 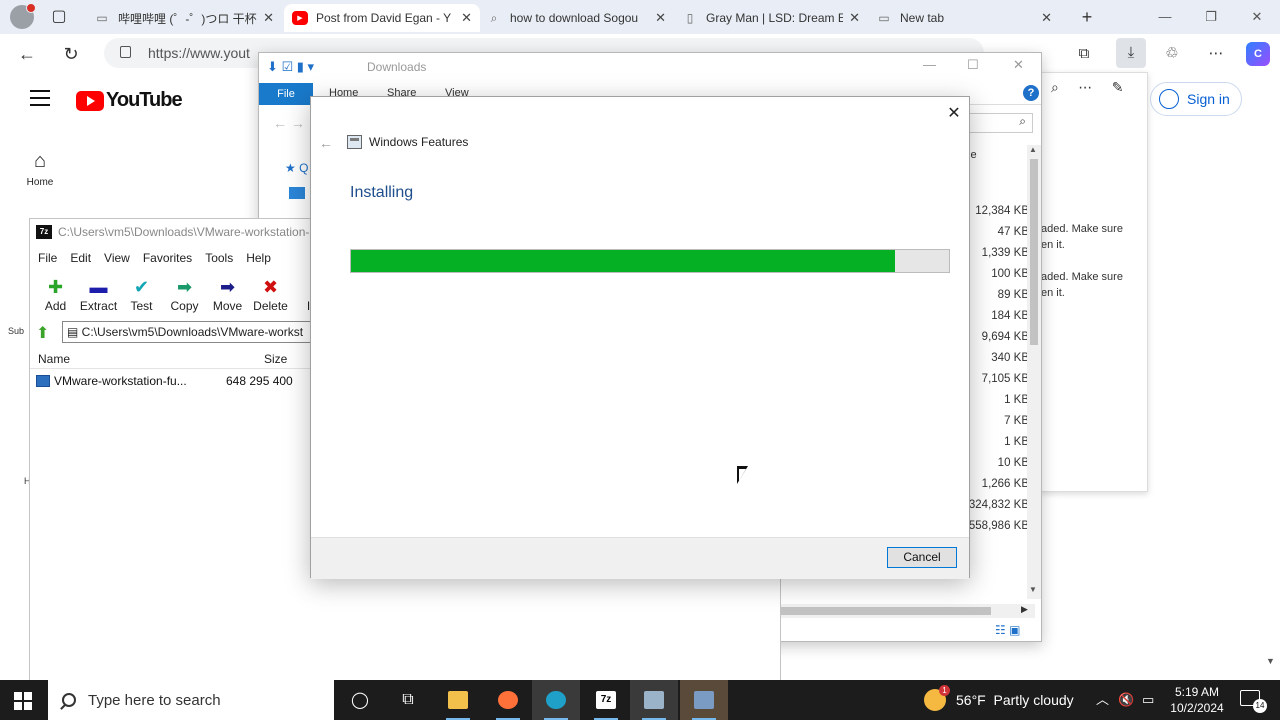 What do you see at coordinates (117, 258) in the screenshot?
I see `menu-view: View` at bounding box center [117, 258].